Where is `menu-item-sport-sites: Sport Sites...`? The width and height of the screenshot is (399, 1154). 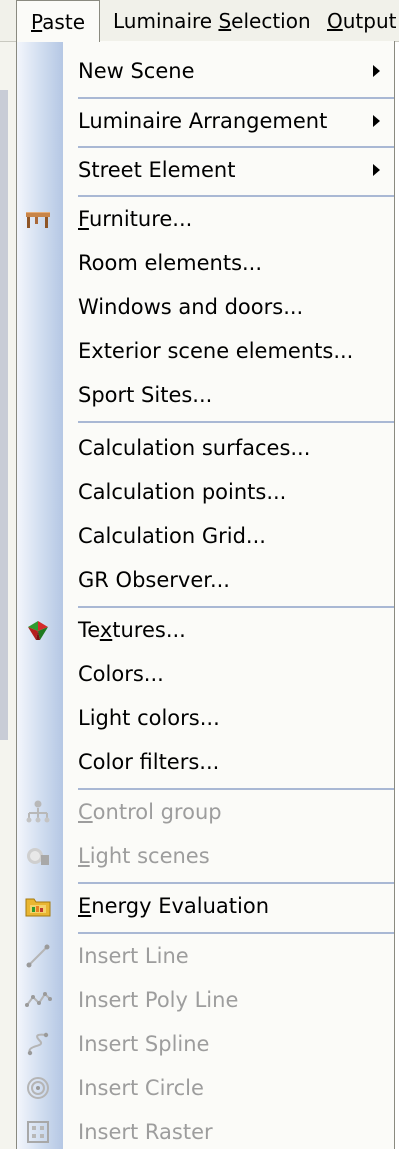 menu-item-sport-sites: Sport Sites... is located at coordinates (205, 395).